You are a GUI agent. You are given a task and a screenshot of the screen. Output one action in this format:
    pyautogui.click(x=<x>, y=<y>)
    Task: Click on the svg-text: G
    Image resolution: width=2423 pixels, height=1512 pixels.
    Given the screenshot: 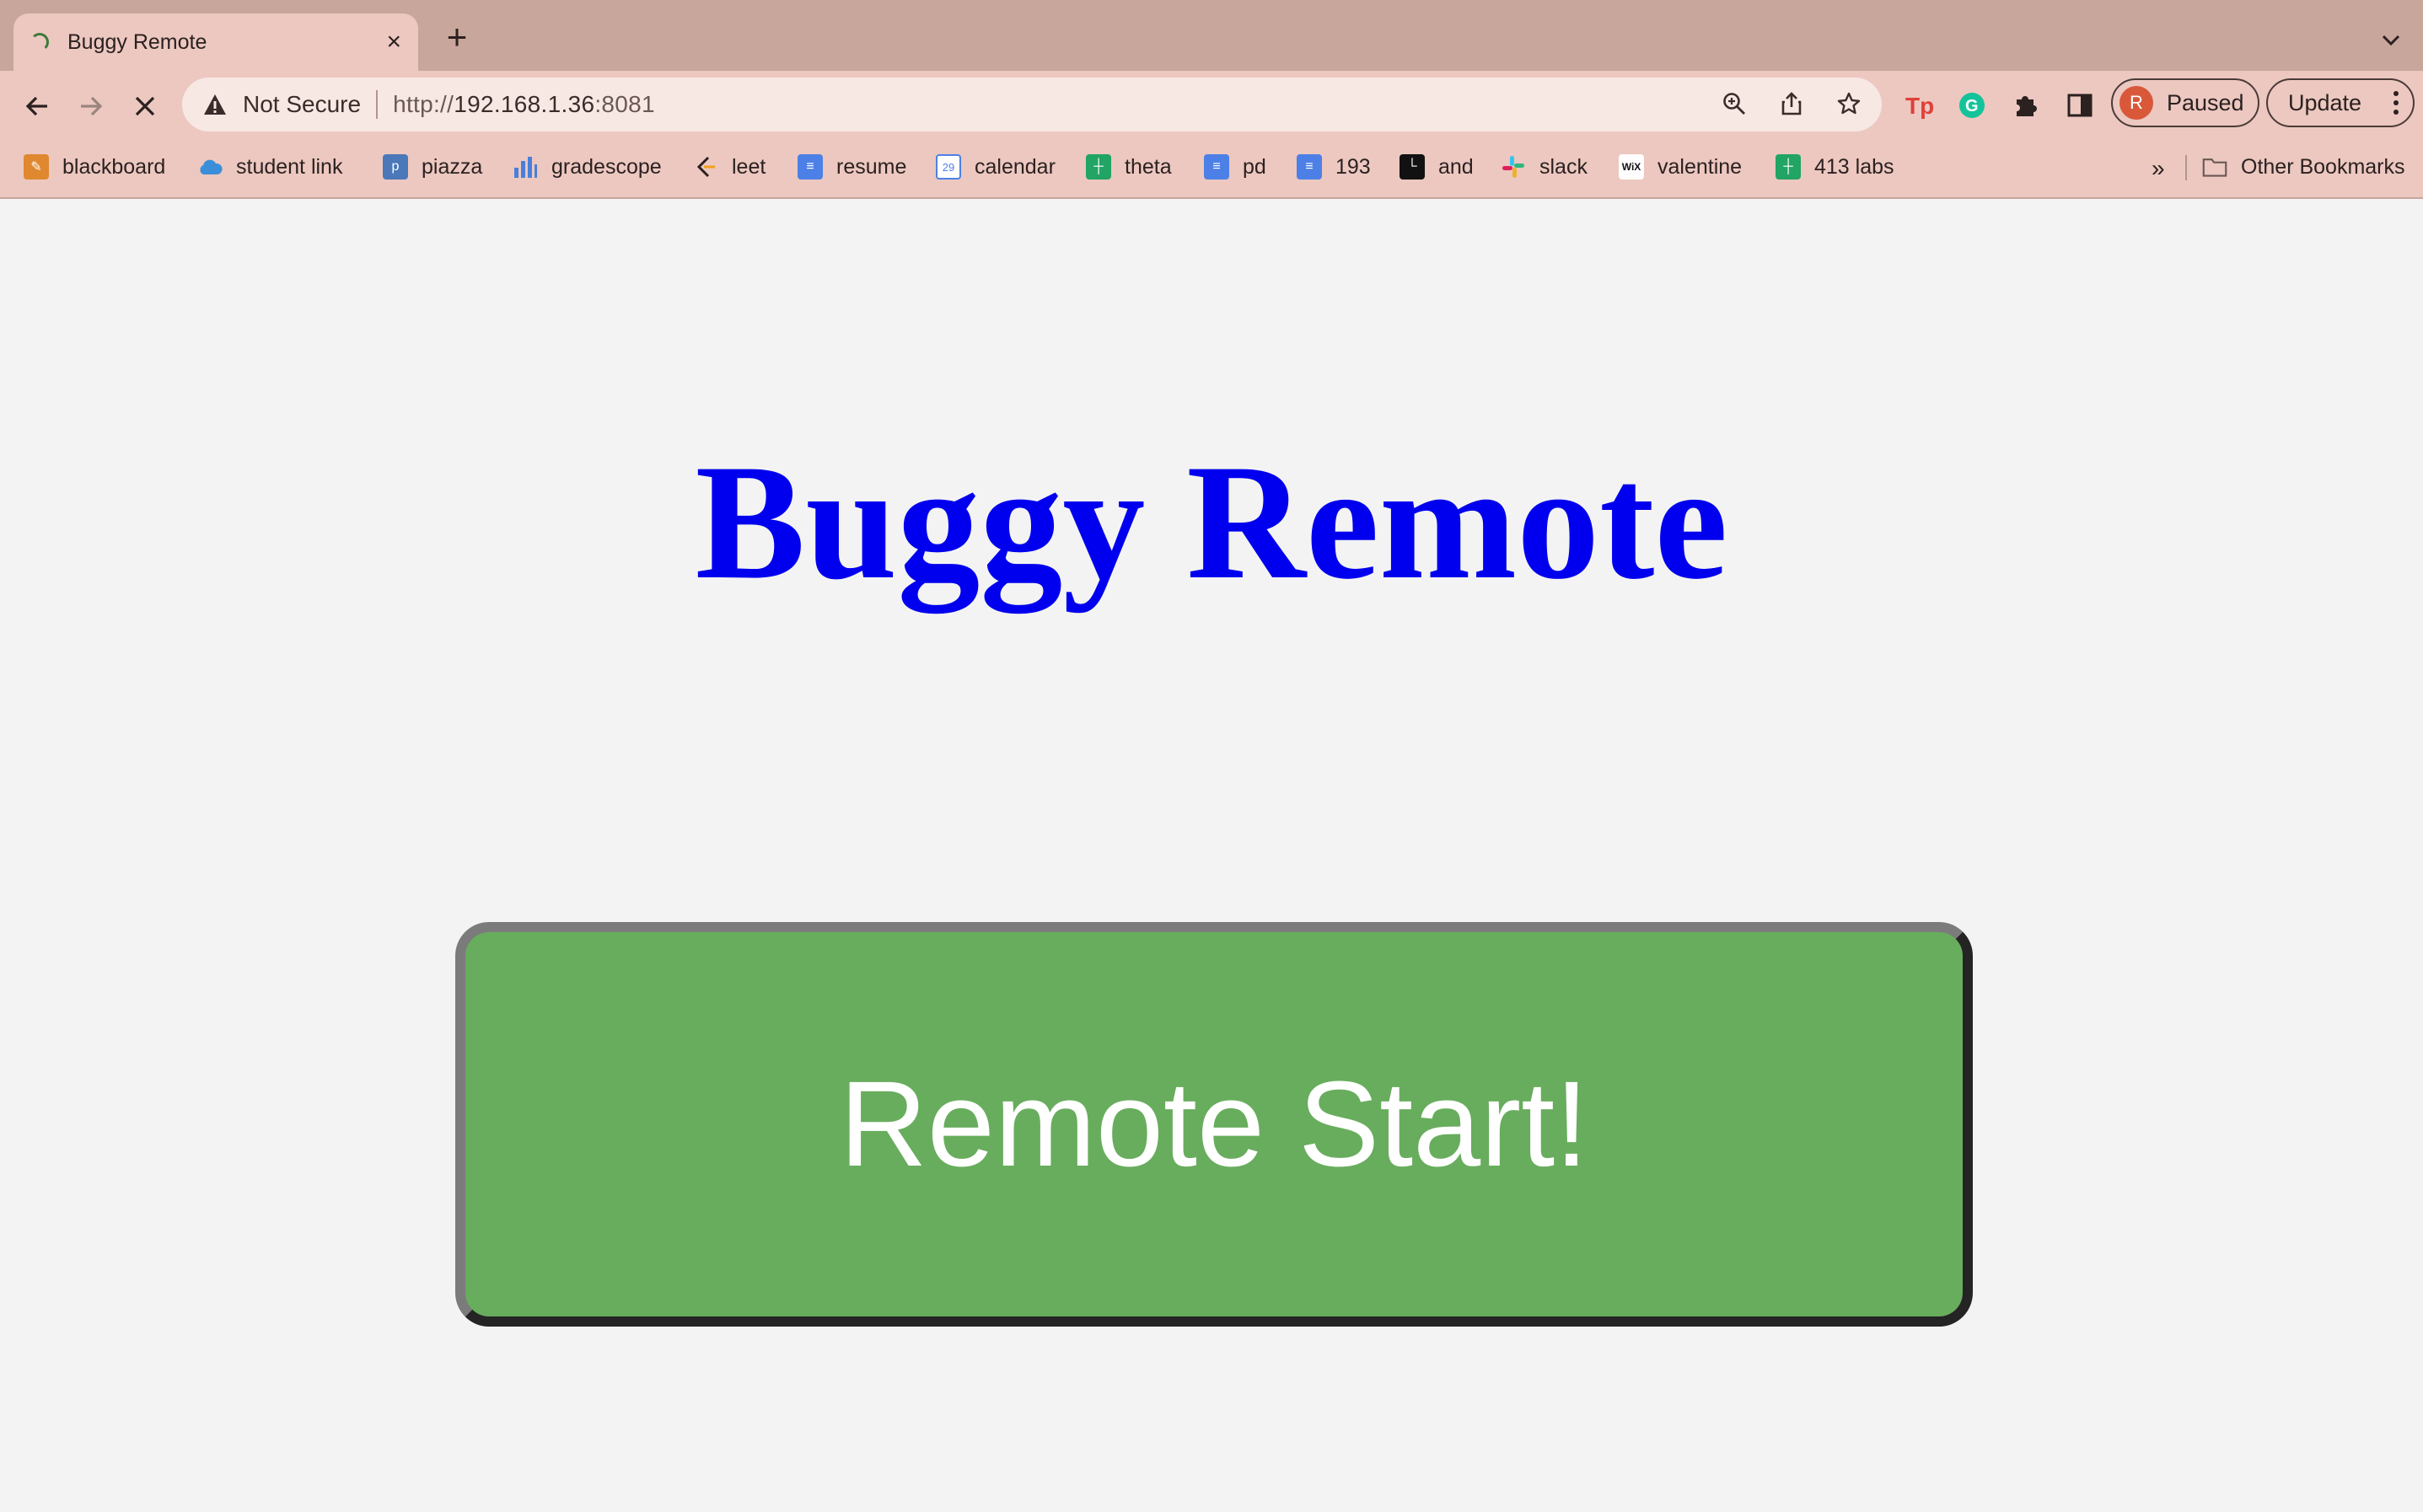 What is the action you would take?
    pyautogui.click(x=1972, y=106)
    